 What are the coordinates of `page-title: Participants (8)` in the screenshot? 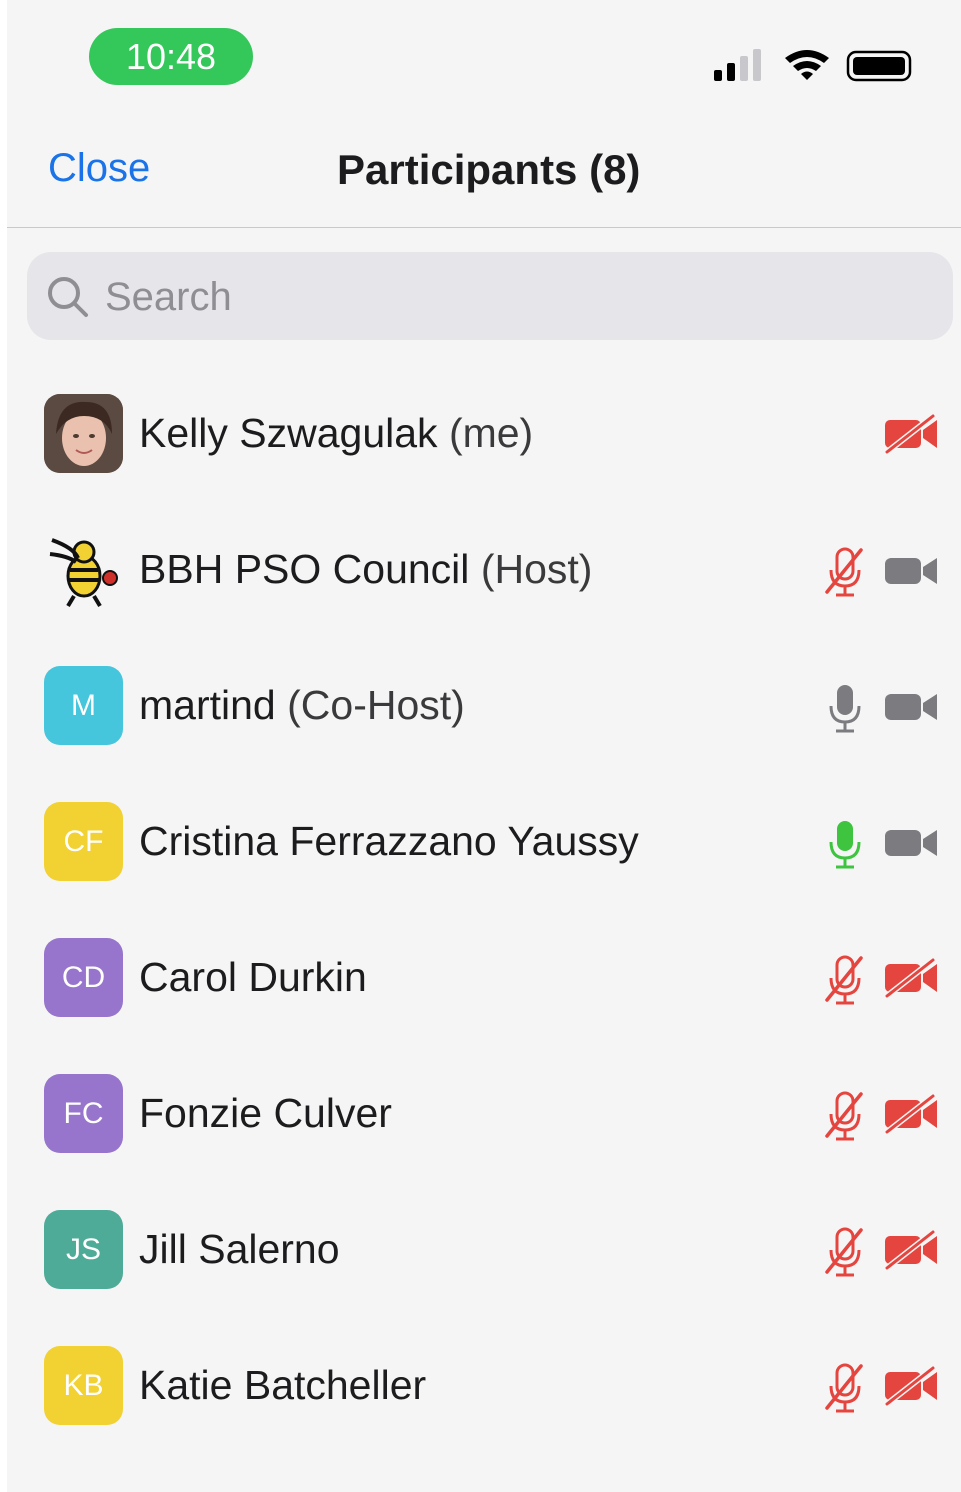 It's located at (489, 169).